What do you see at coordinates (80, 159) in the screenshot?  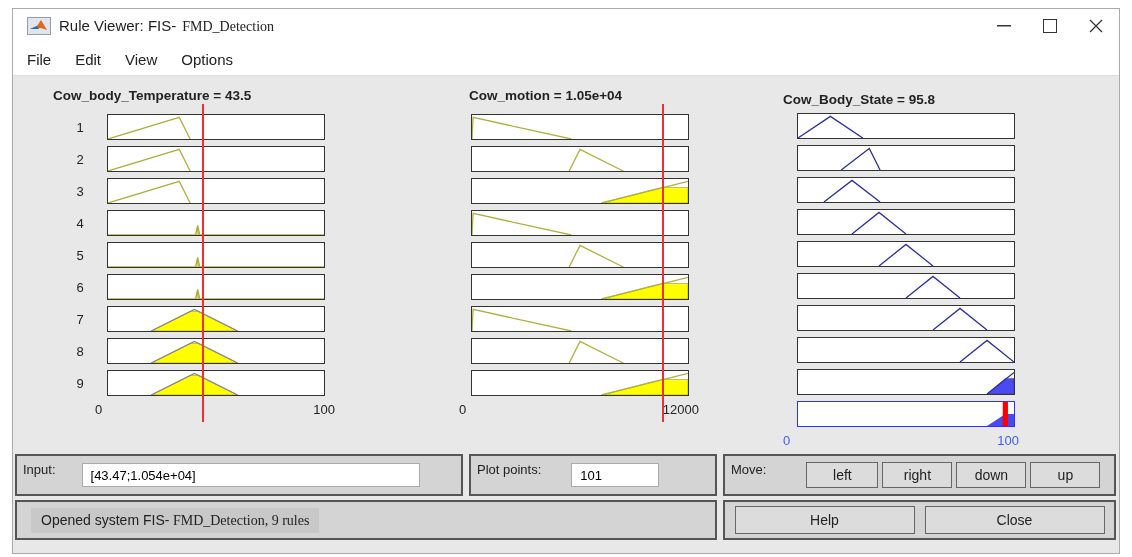 I see `rule-number: 2` at bounding box center [80, 159].